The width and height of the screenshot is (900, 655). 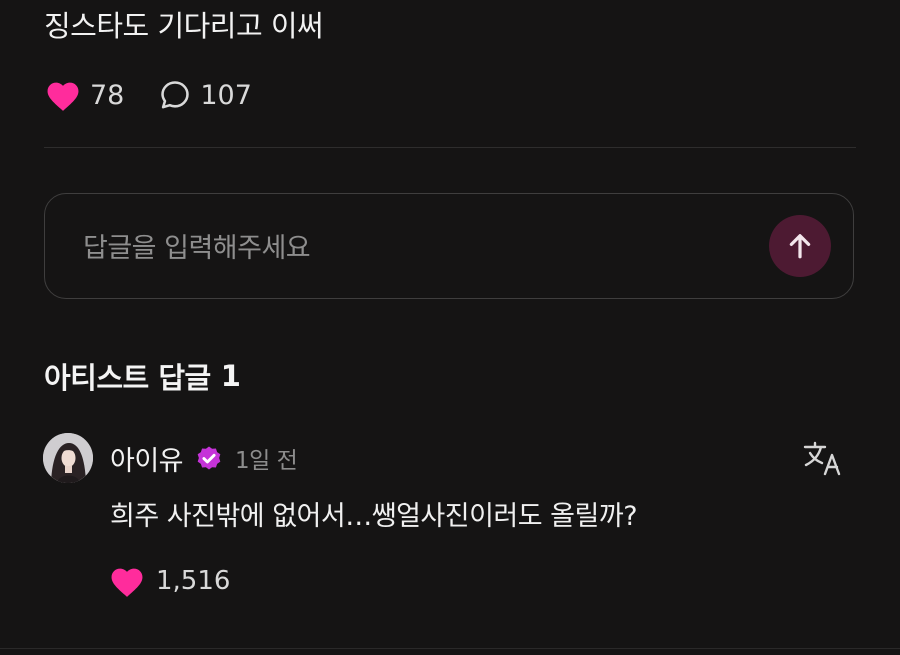 What do you see at coordinates (226, 95) in the screenshot?
I see `post-comment-count: 107` at bounding box center [226, 95].